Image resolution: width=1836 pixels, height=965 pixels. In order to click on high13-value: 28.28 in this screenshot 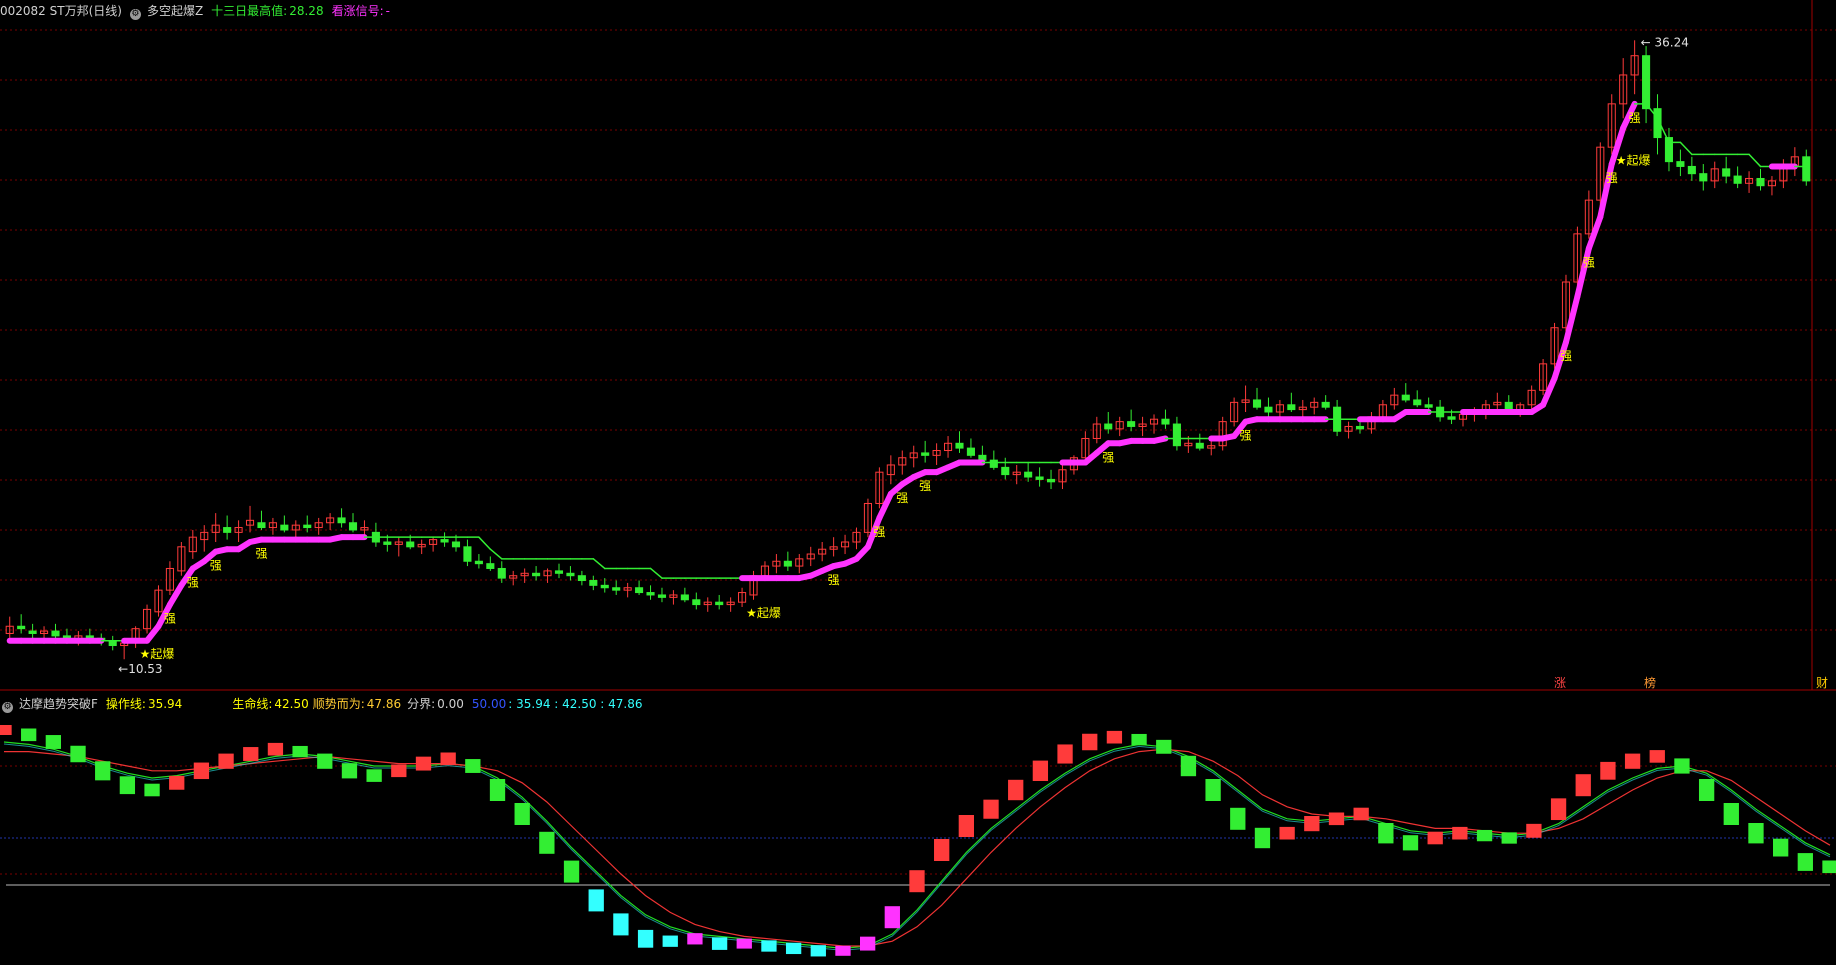, I will do `click(306, 11)`.